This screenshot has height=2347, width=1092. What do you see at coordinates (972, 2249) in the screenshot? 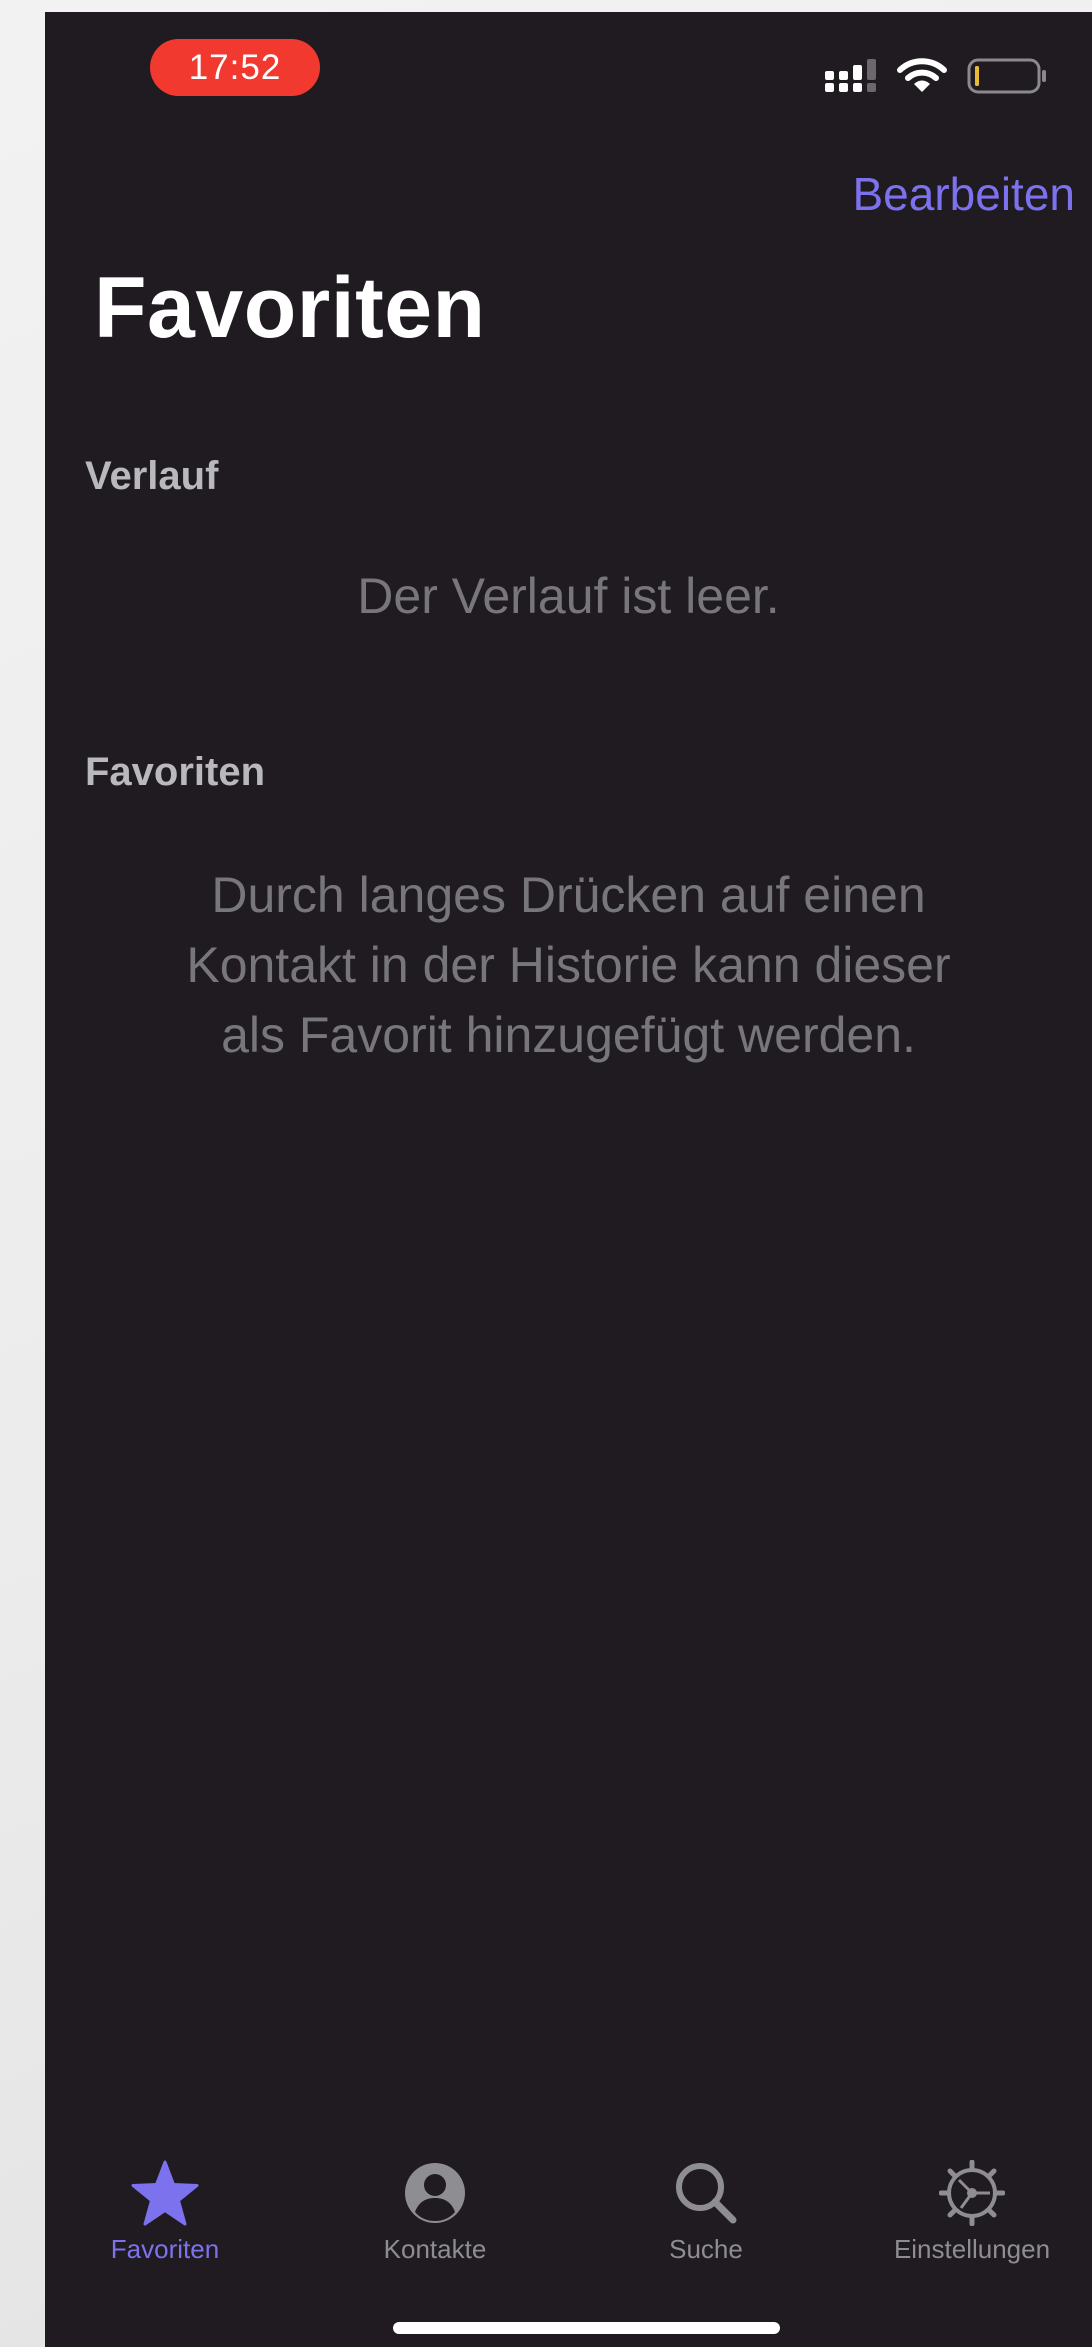
I see `tab-label: Einstellungen` at bounding box center [972, 2249].